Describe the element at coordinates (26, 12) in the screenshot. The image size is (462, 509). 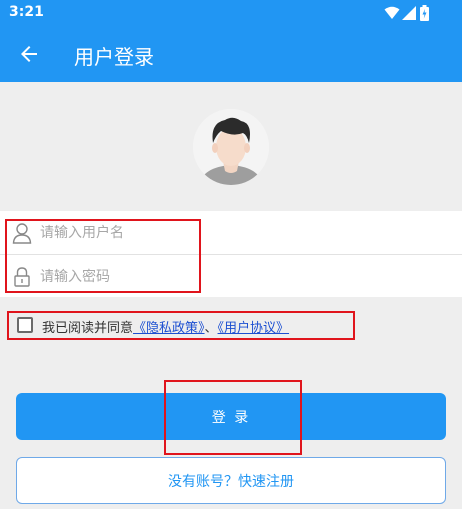
I see `status-time: 3:21` at that location.